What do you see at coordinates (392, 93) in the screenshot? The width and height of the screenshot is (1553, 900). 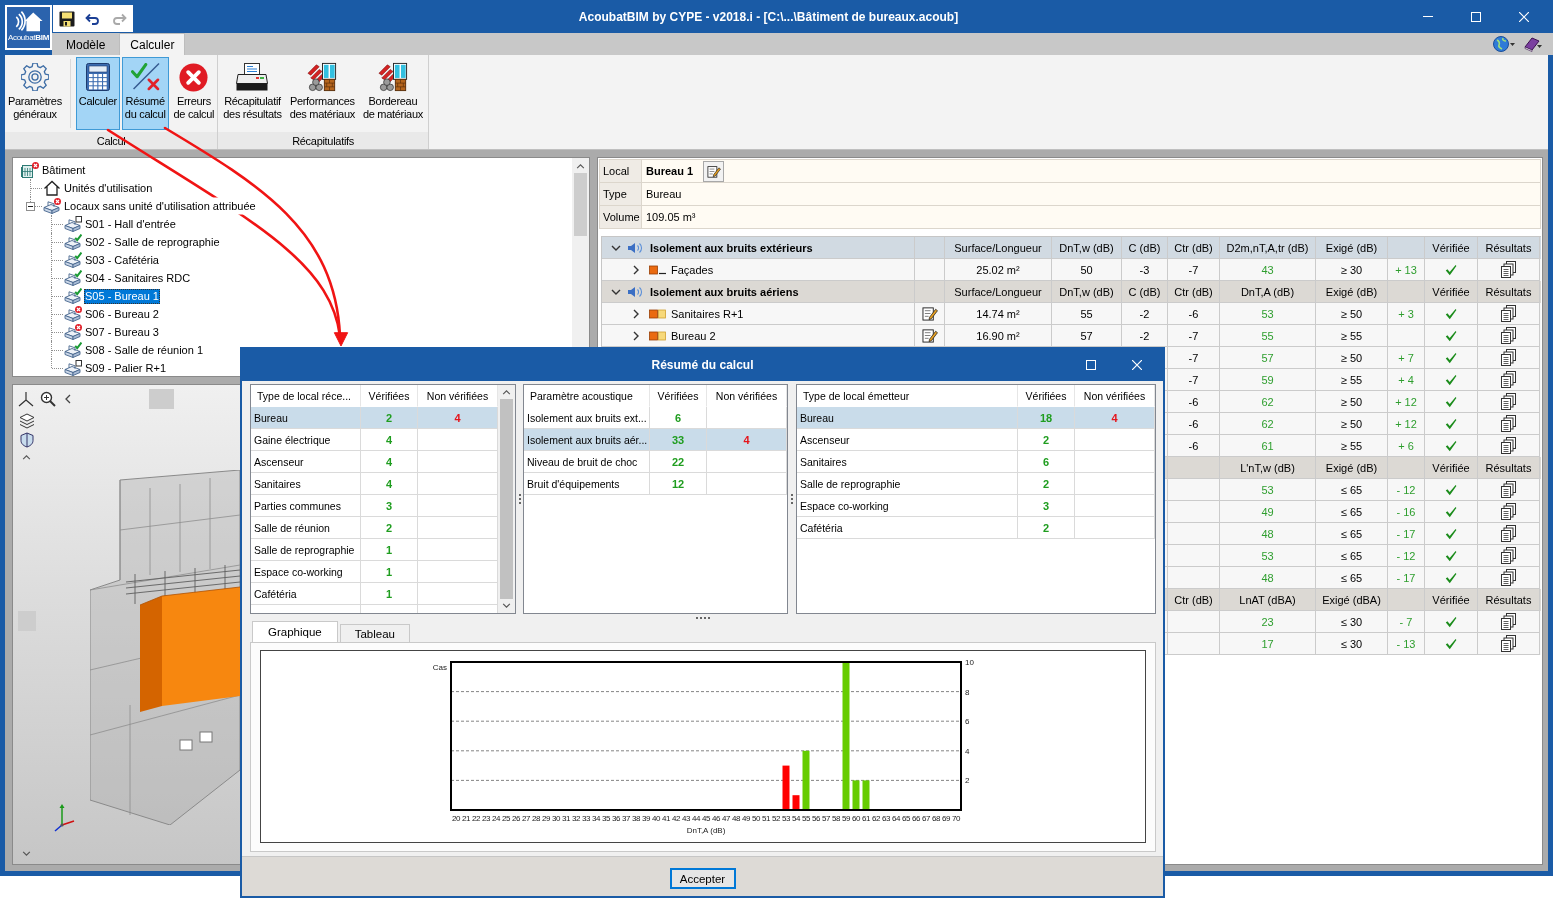 I see `materials-button: Bordereau de matériaux` at bounding box center [392, 93].